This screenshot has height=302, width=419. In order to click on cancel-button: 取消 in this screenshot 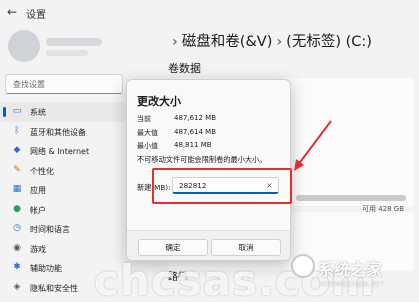, I will do `click(246, 247)`.